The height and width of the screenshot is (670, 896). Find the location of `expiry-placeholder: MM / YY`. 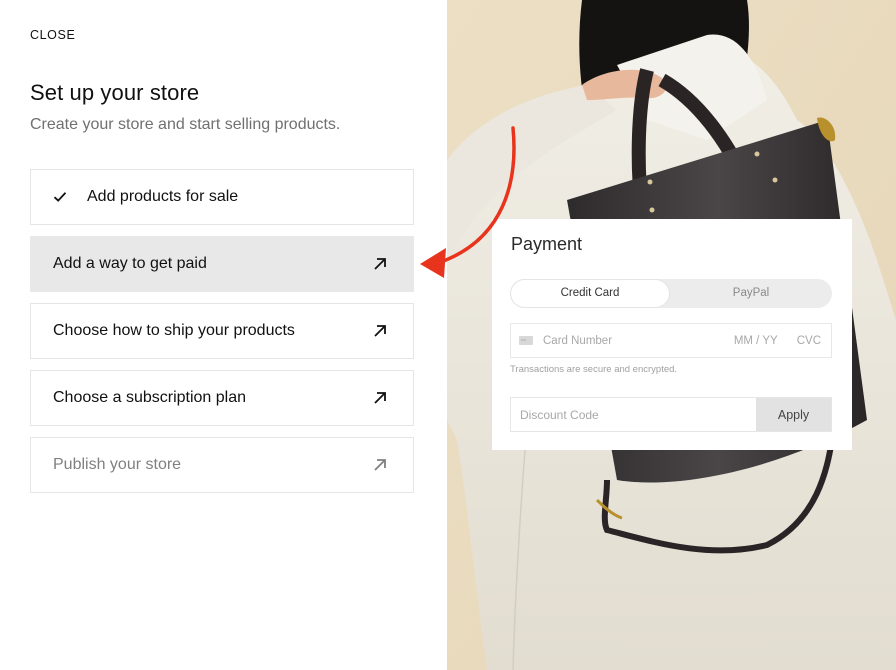

expiry-placeholder: MM / YY is located at coordinates (756, 341).